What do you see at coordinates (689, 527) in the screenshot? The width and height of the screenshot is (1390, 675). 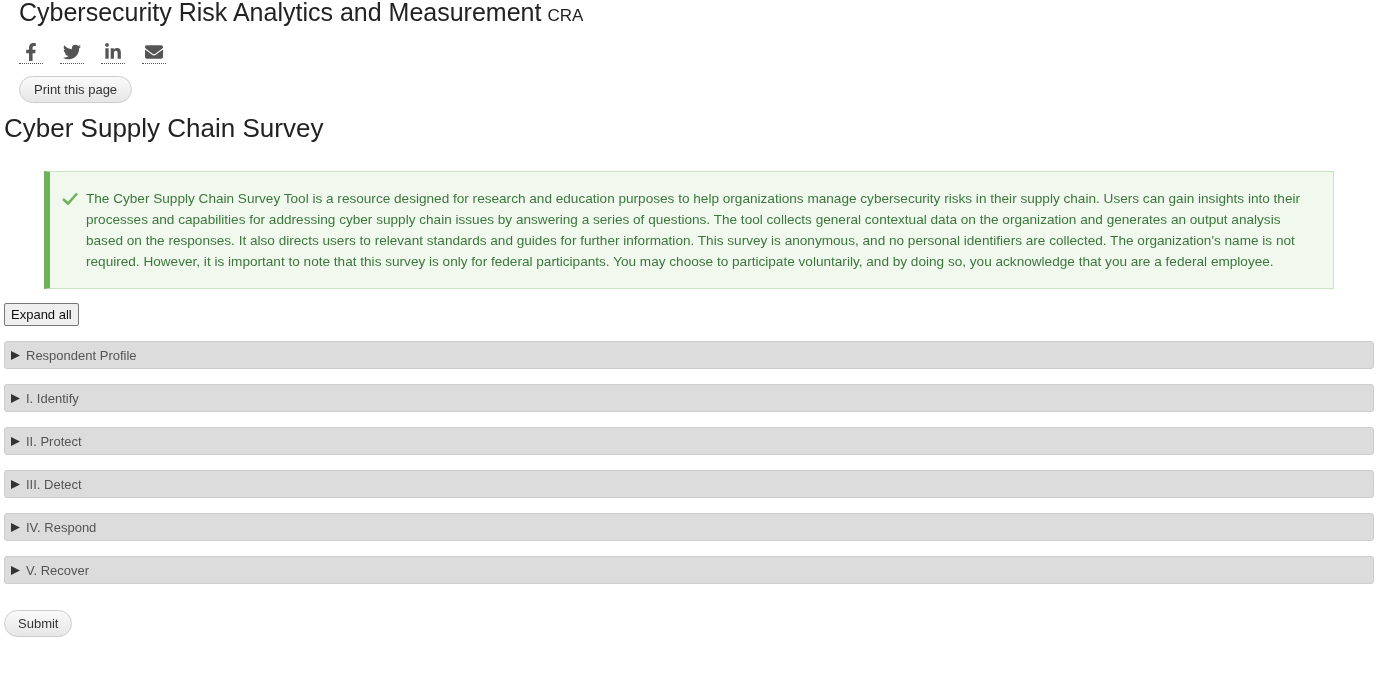 I see `accordion-section: IV. Respond` at bounding box center [689, 527].